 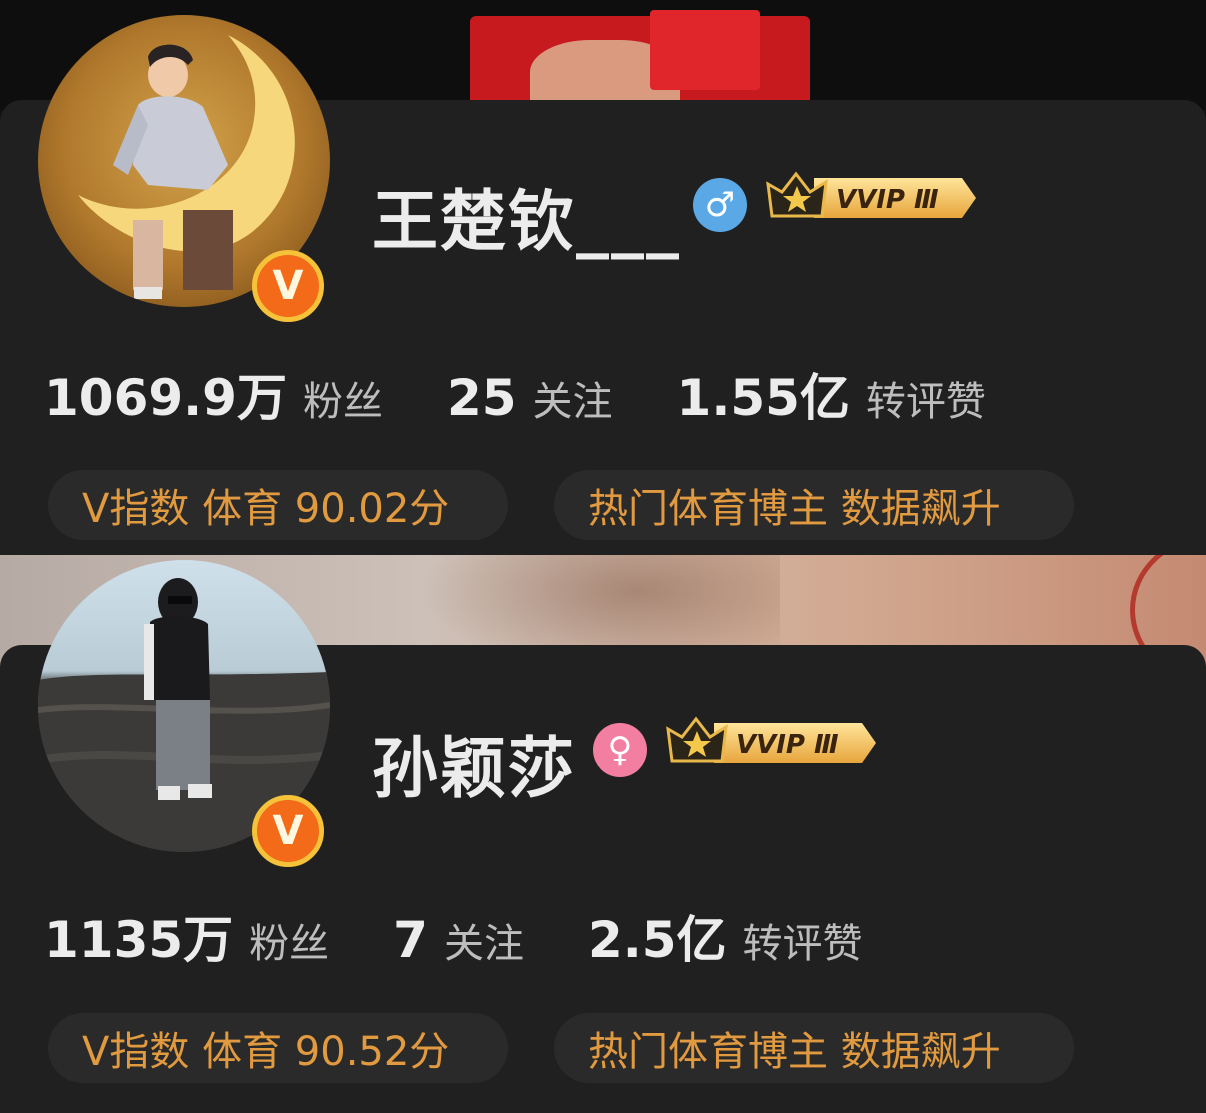 I want to click on interactions-count: 2.5亿, so click(x=657, y=940).